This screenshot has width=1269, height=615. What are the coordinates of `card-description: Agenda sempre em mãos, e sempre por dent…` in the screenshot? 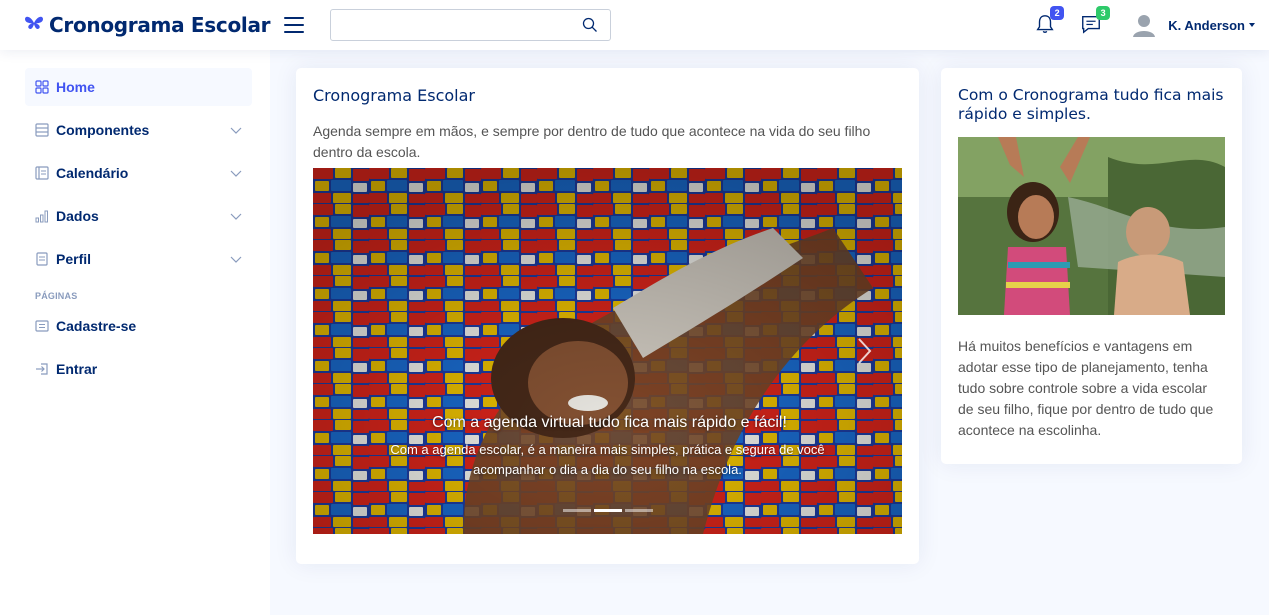 It's located at (592, 141).